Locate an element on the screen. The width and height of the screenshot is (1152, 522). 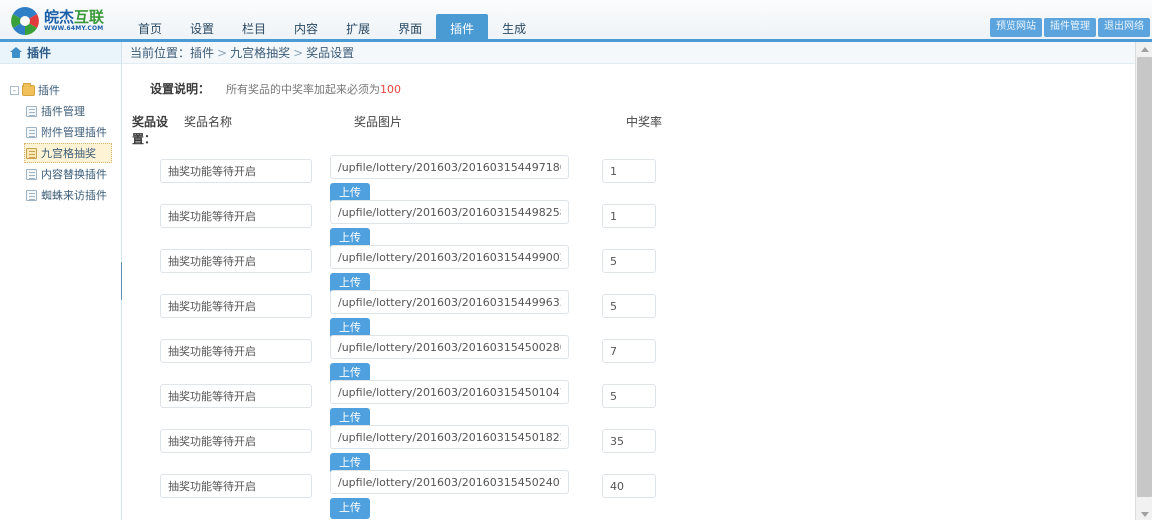
sidebar-item-label: 内容替换插件 is located at coordinates (74, 174).